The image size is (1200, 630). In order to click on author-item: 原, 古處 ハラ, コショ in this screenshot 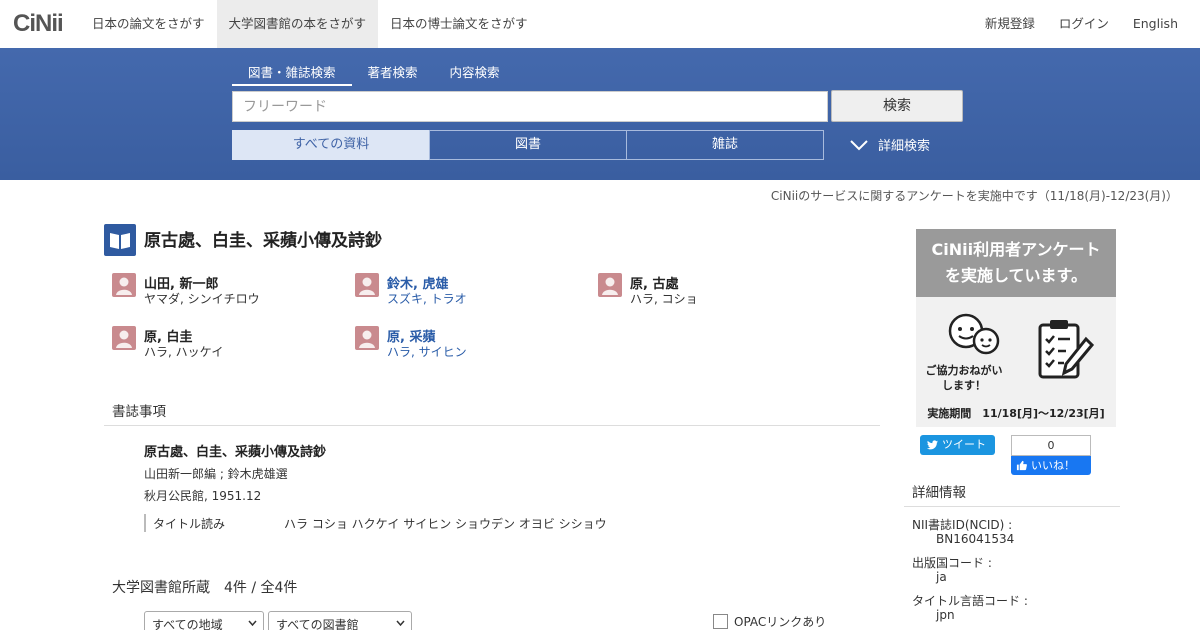, I will do `click(708, 293)`.